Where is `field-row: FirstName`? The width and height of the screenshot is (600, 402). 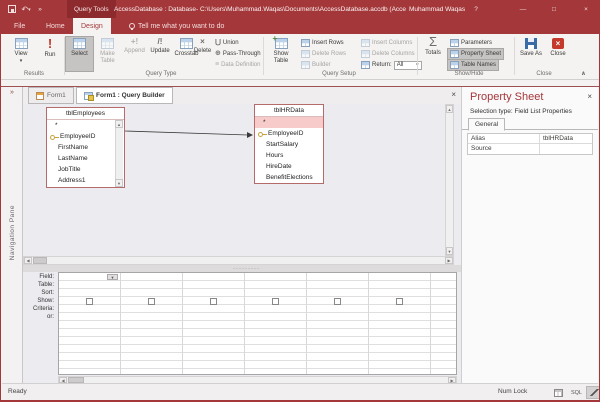 field-row: FirstName is located at coordinates (85, 147).